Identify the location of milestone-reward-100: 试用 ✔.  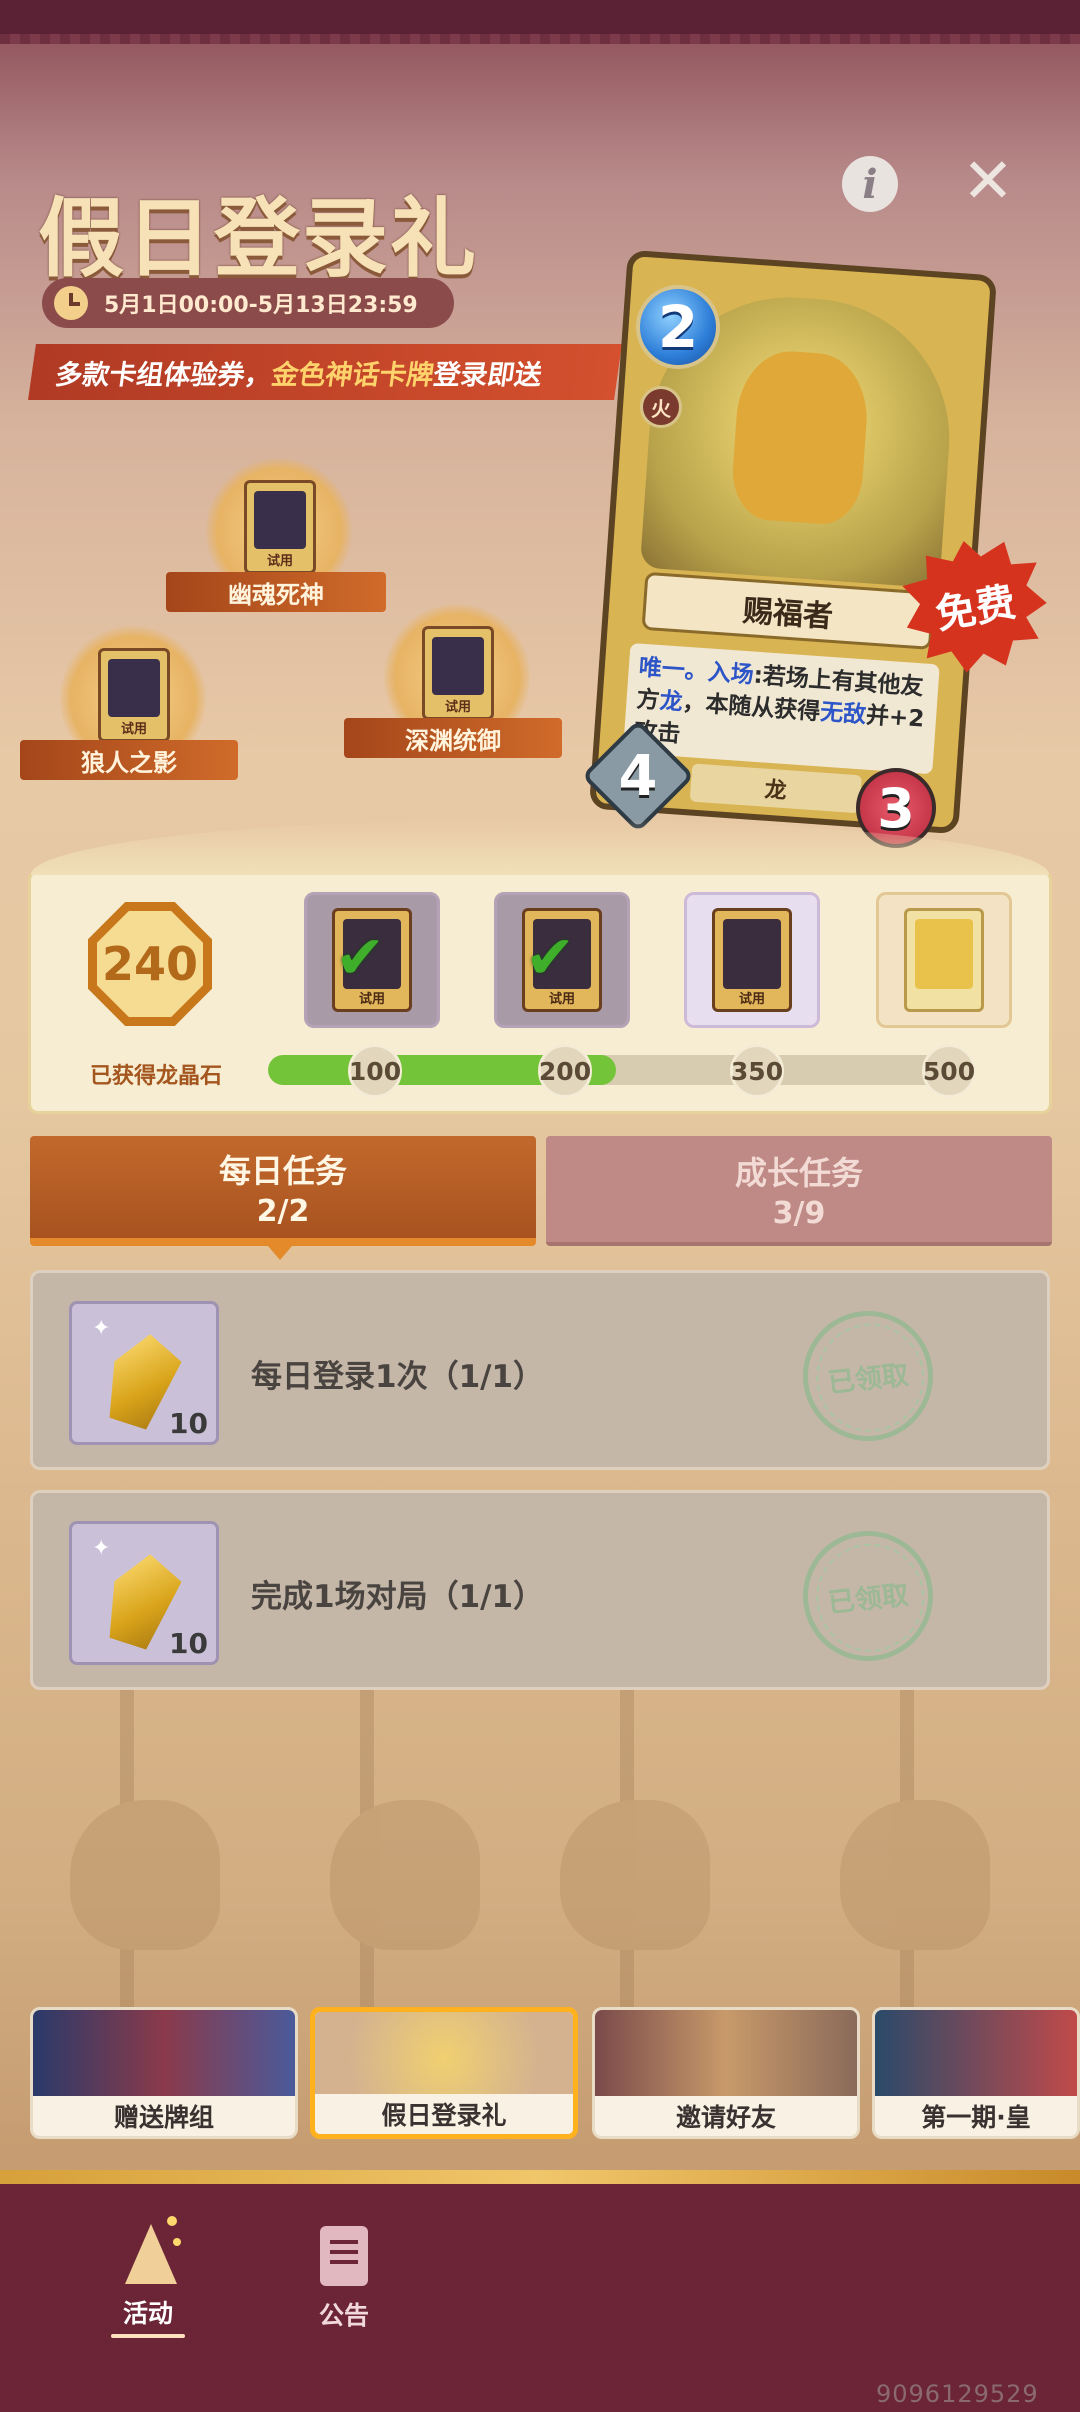
(372, 960).